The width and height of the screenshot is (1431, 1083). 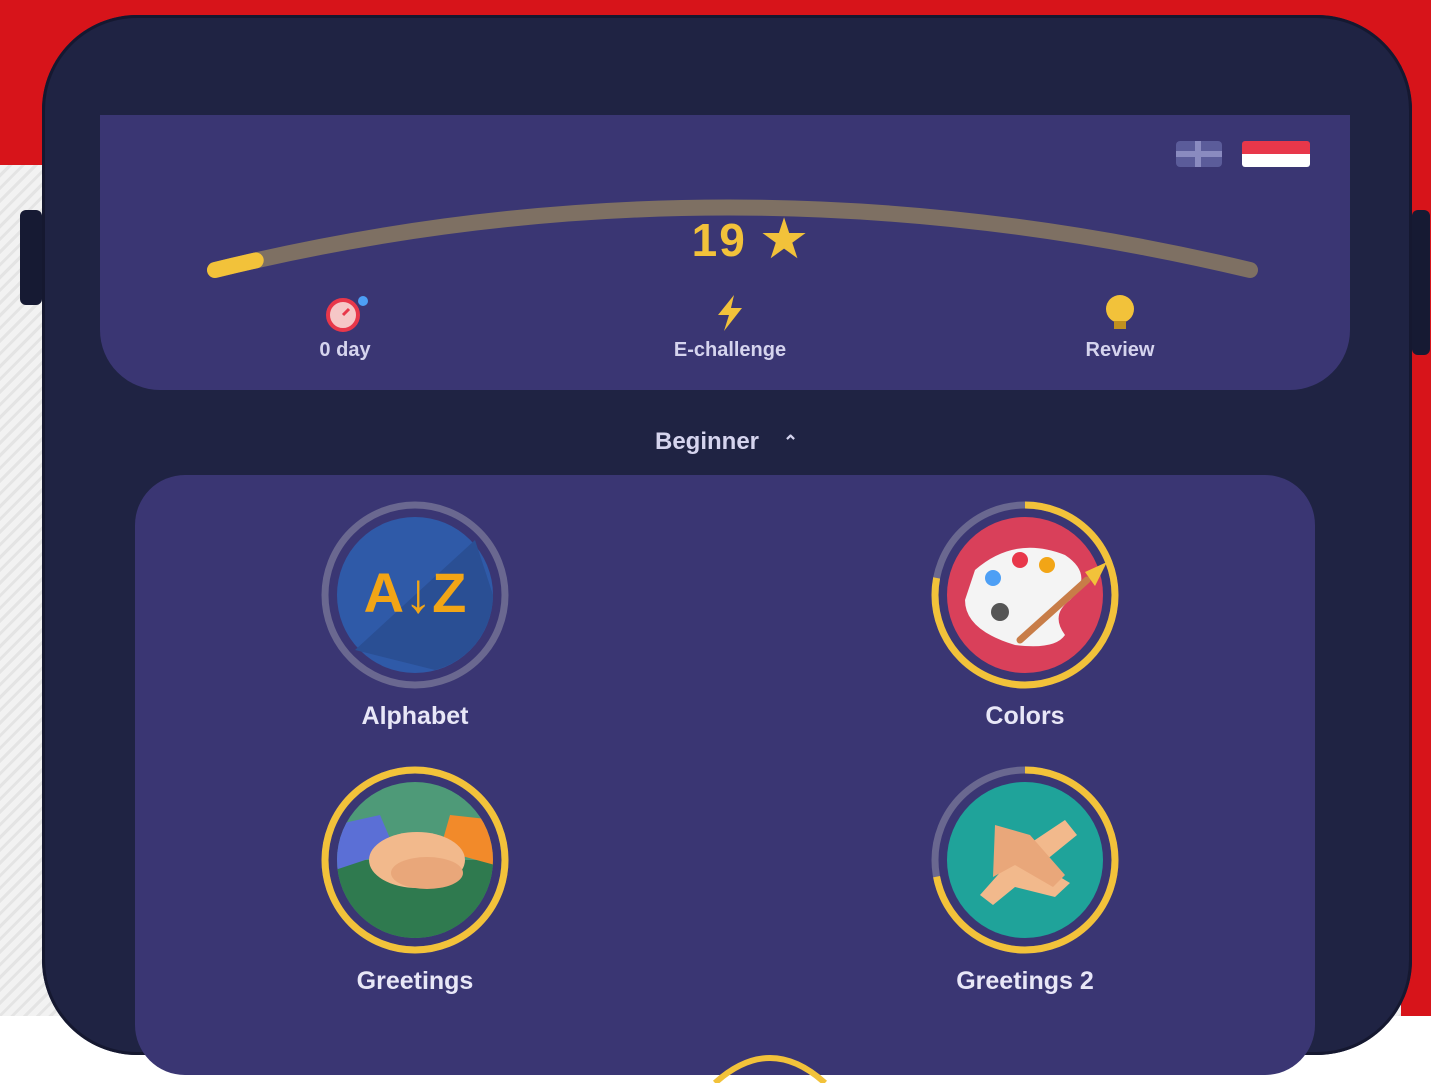 I want to click on topic-progress-ring: A↓Z, so click(x=415, y=595).